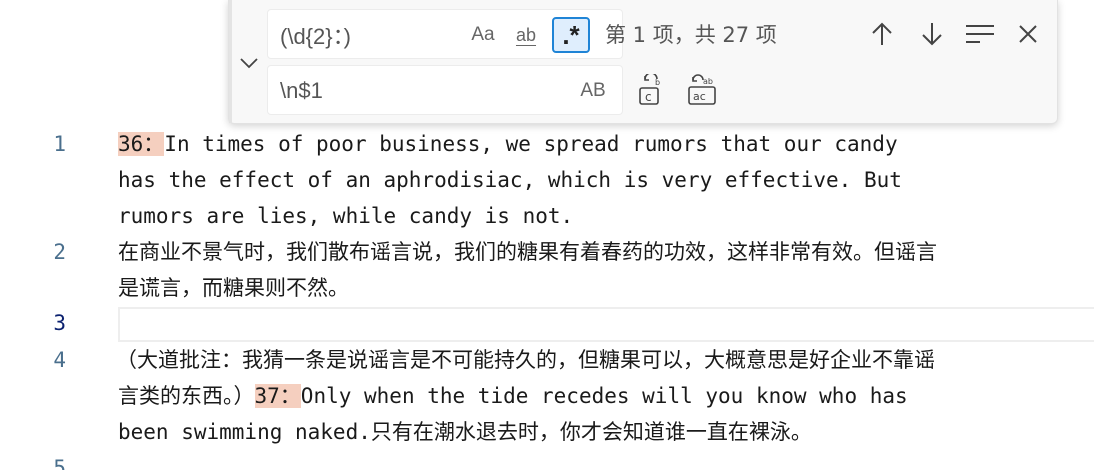 The height and width of the screenshot is (470, 1094). I want to click on replace-button: b c, so click(650, 90).